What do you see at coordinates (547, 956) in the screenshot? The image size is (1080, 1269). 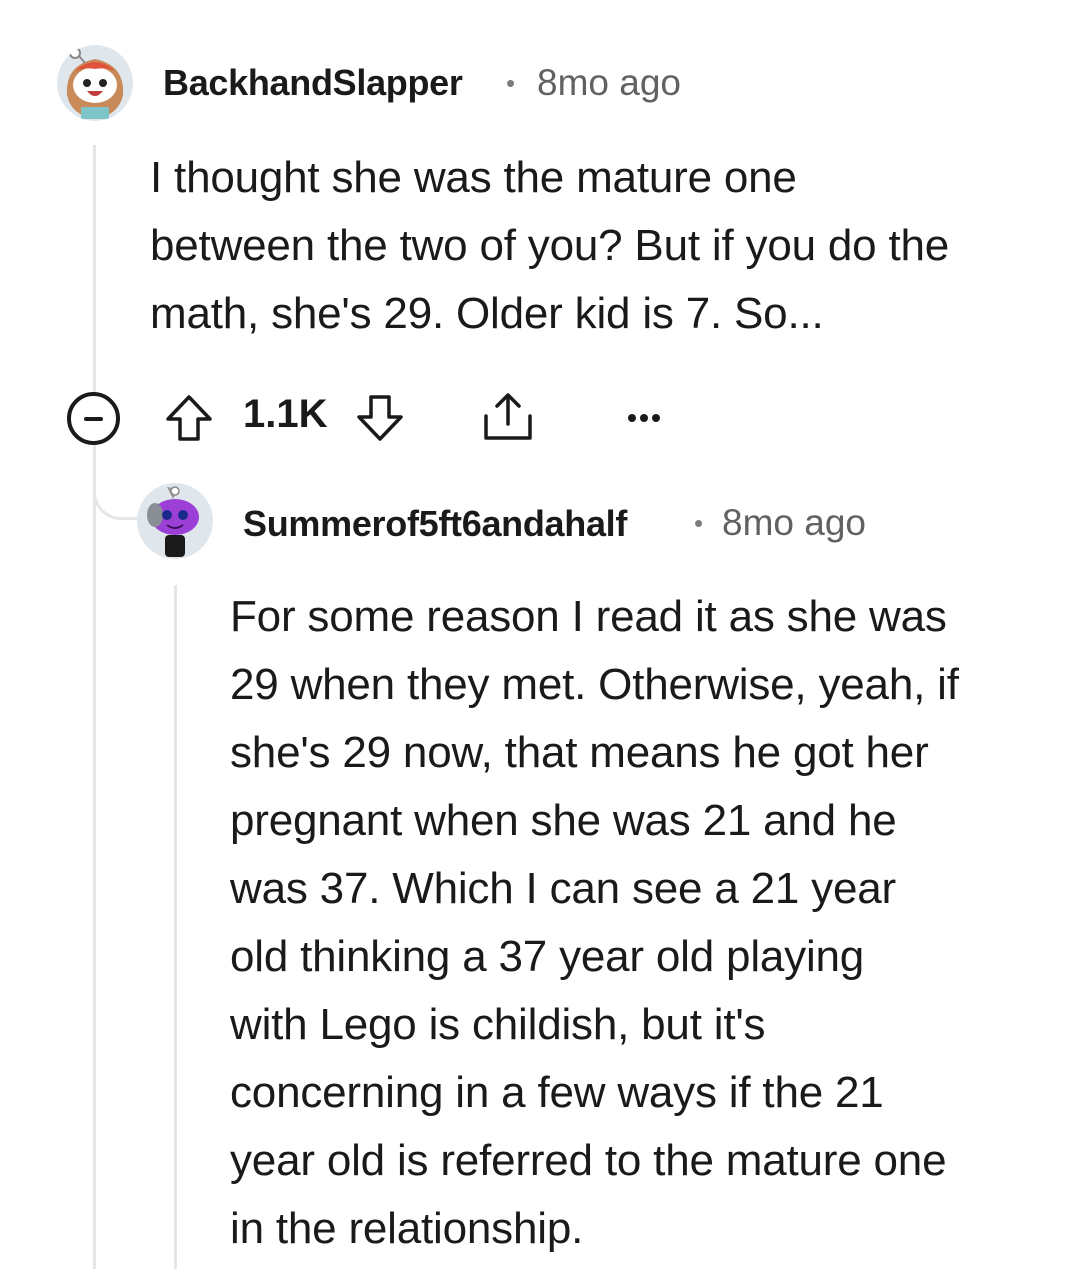 I see `comment-line: old thinking a 37 year old playing` at bounding box center [547, 956].